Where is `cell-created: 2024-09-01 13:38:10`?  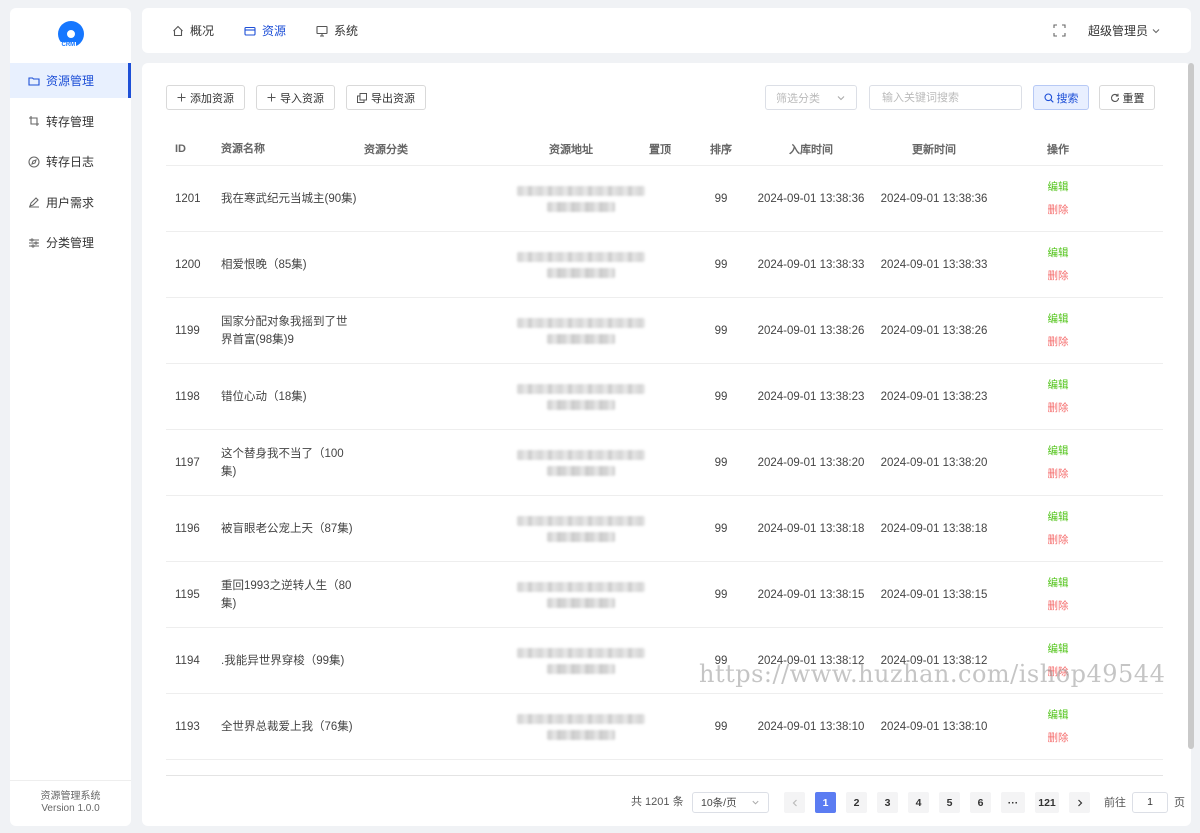
cell-created: 2024-09-01 13:38:10 is located at coordinates (811, 726).